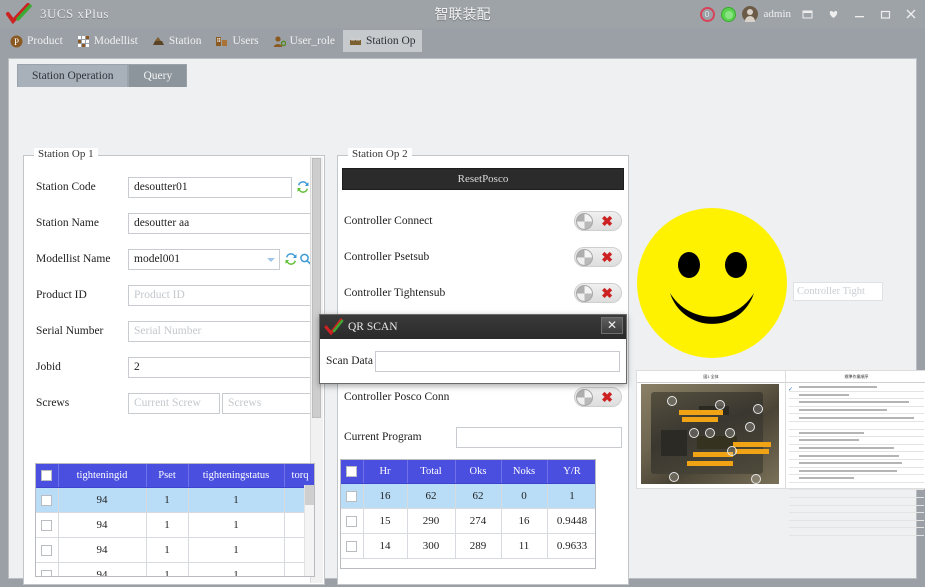 The width and height of the screenshot is (925, 587). I want to click on table-row: 16 62 62 0 1, so click(468, 496).